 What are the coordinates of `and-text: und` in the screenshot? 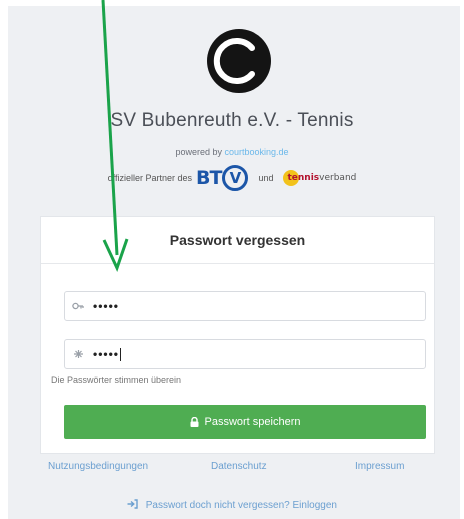 It's located at (266, 178).